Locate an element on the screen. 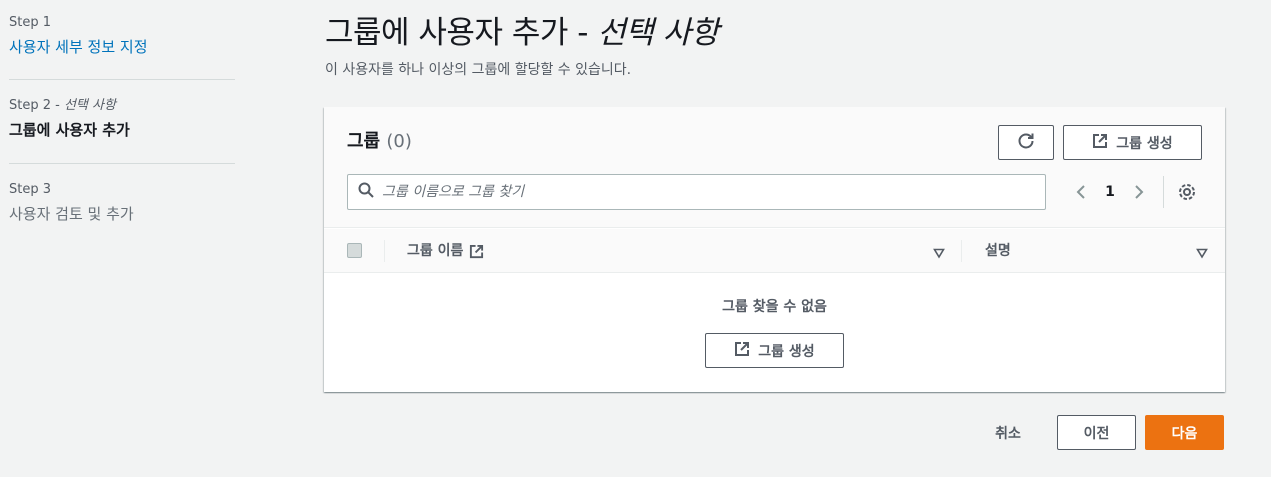 The width and height of the screenshot is (1271, 477). sort-group-name is located at coordinates (939, 253).